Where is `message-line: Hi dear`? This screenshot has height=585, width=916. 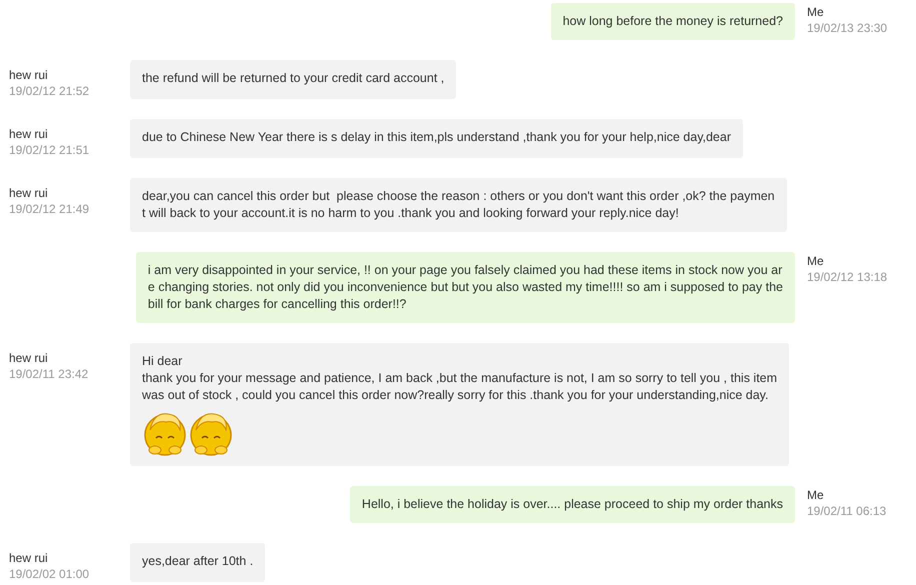 message-line: Hi dear is located at coordinates (163, 361).